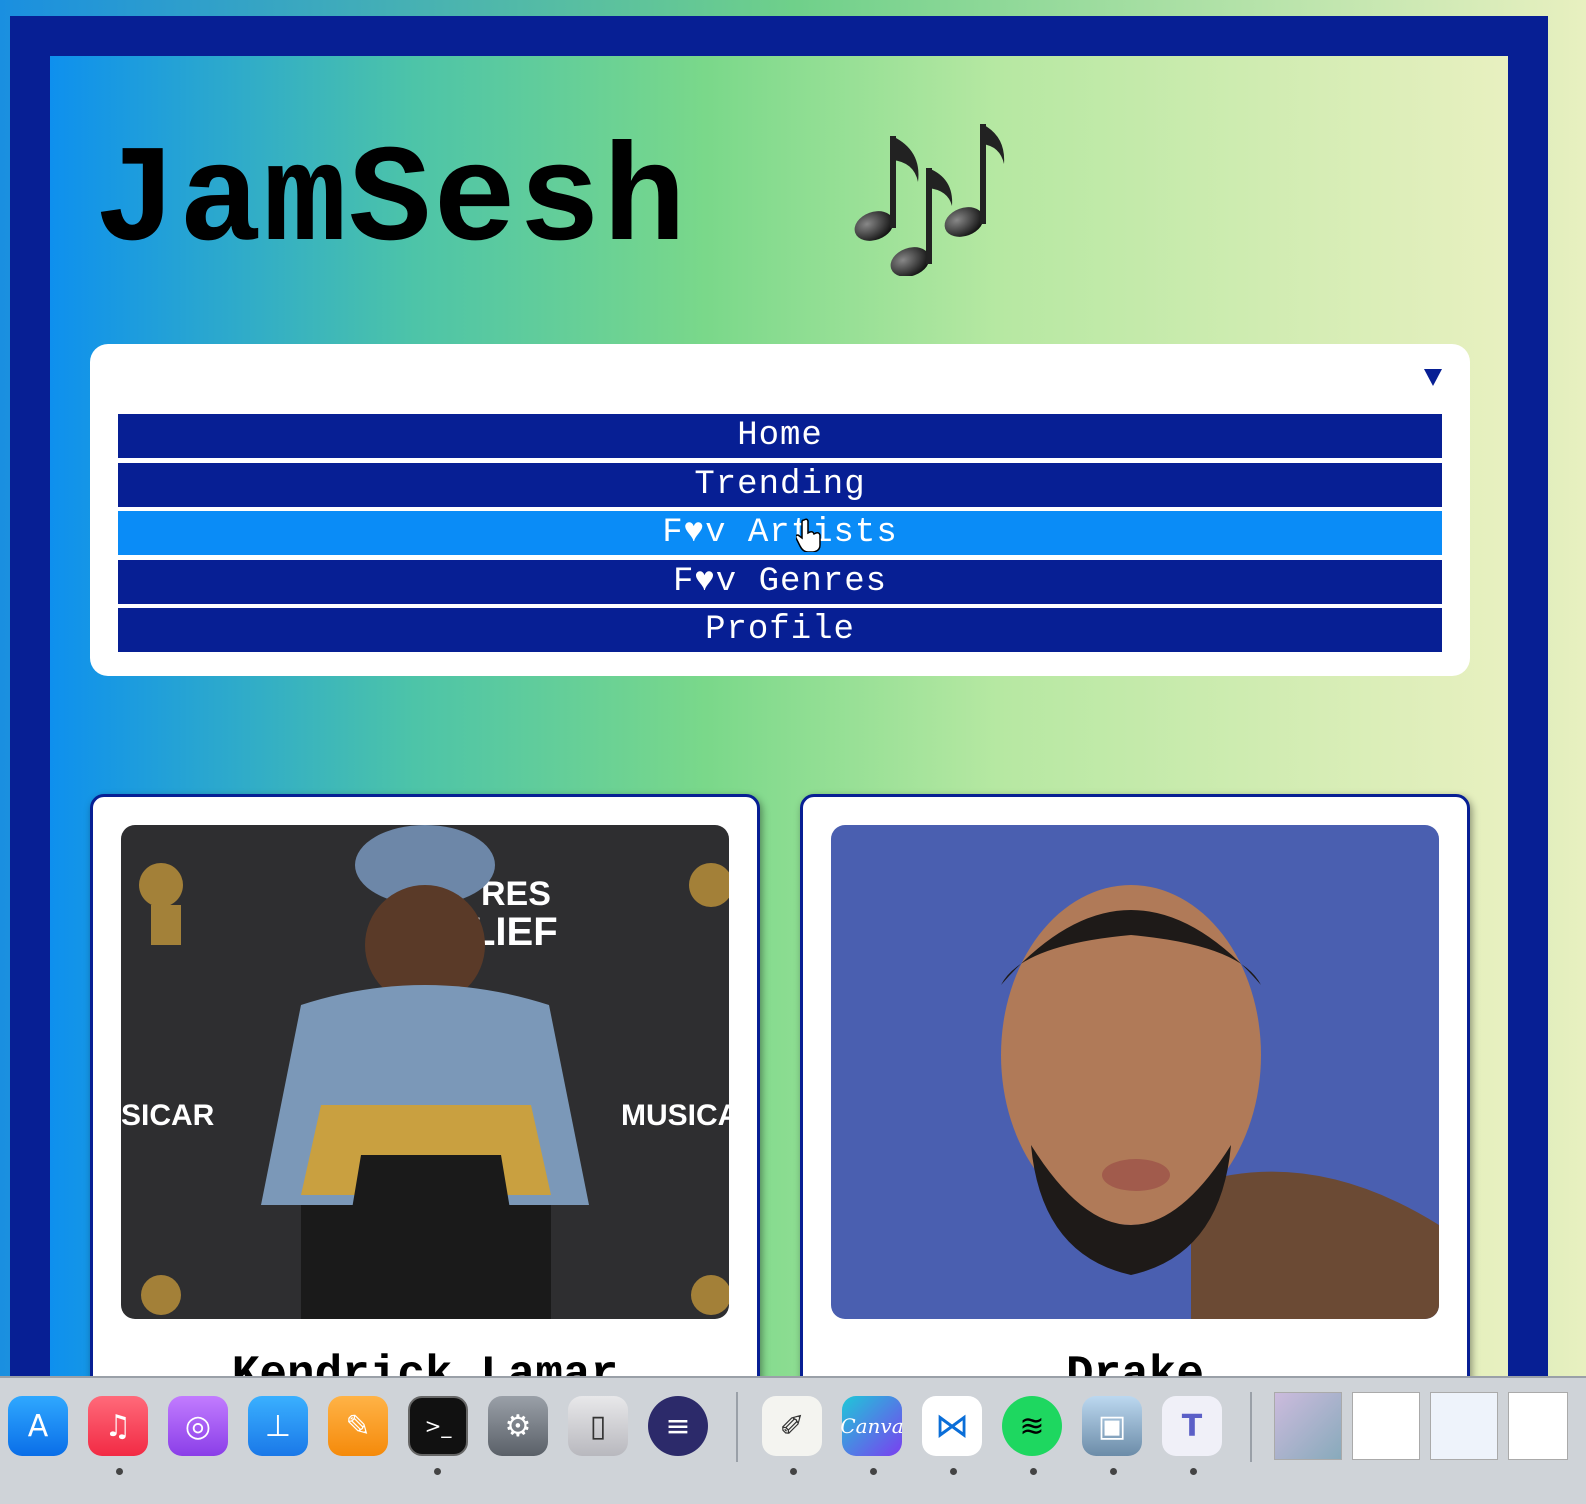 The height and width of the screenshot is (1504, 1586). What do you see at coordinates (518, 1426) in the screenshot?
I see `settings-icon: ⚙` at bounding box center [518, 1426].